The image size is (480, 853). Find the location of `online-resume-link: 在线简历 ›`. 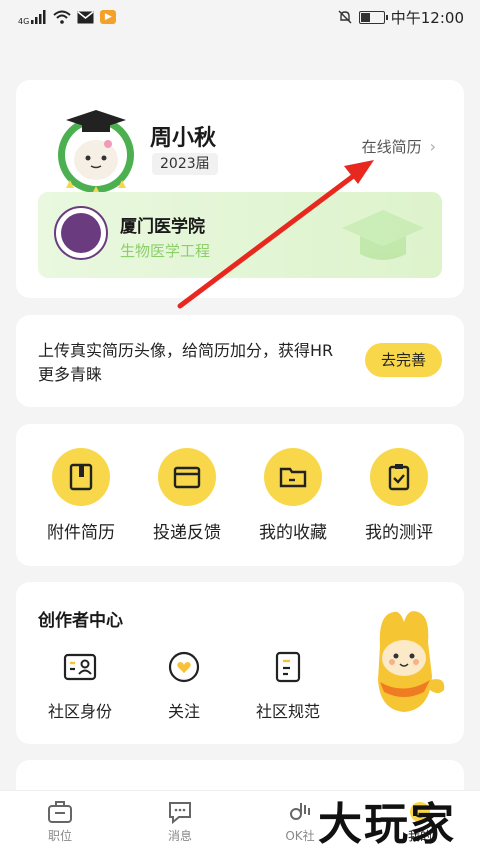

online-resume-link: 在线简历 › is located at coordinates (399, 146).